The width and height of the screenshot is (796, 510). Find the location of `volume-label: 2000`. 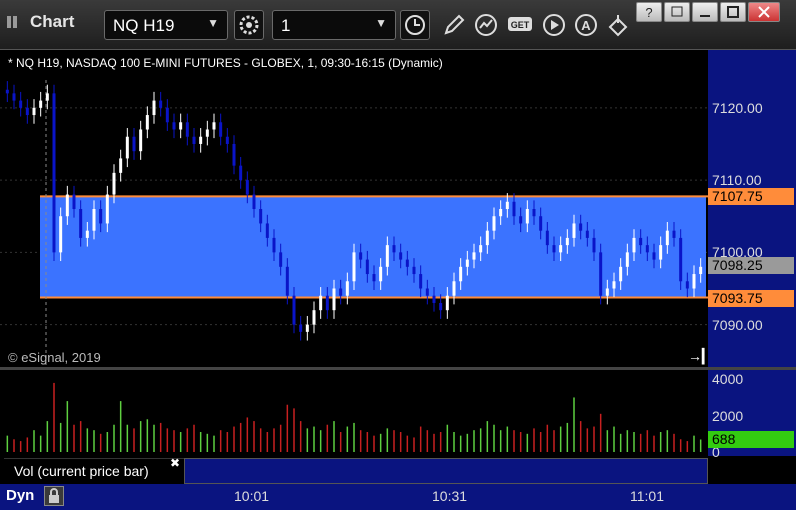

volume-label: 2000 is located at coordinates (728, 415).